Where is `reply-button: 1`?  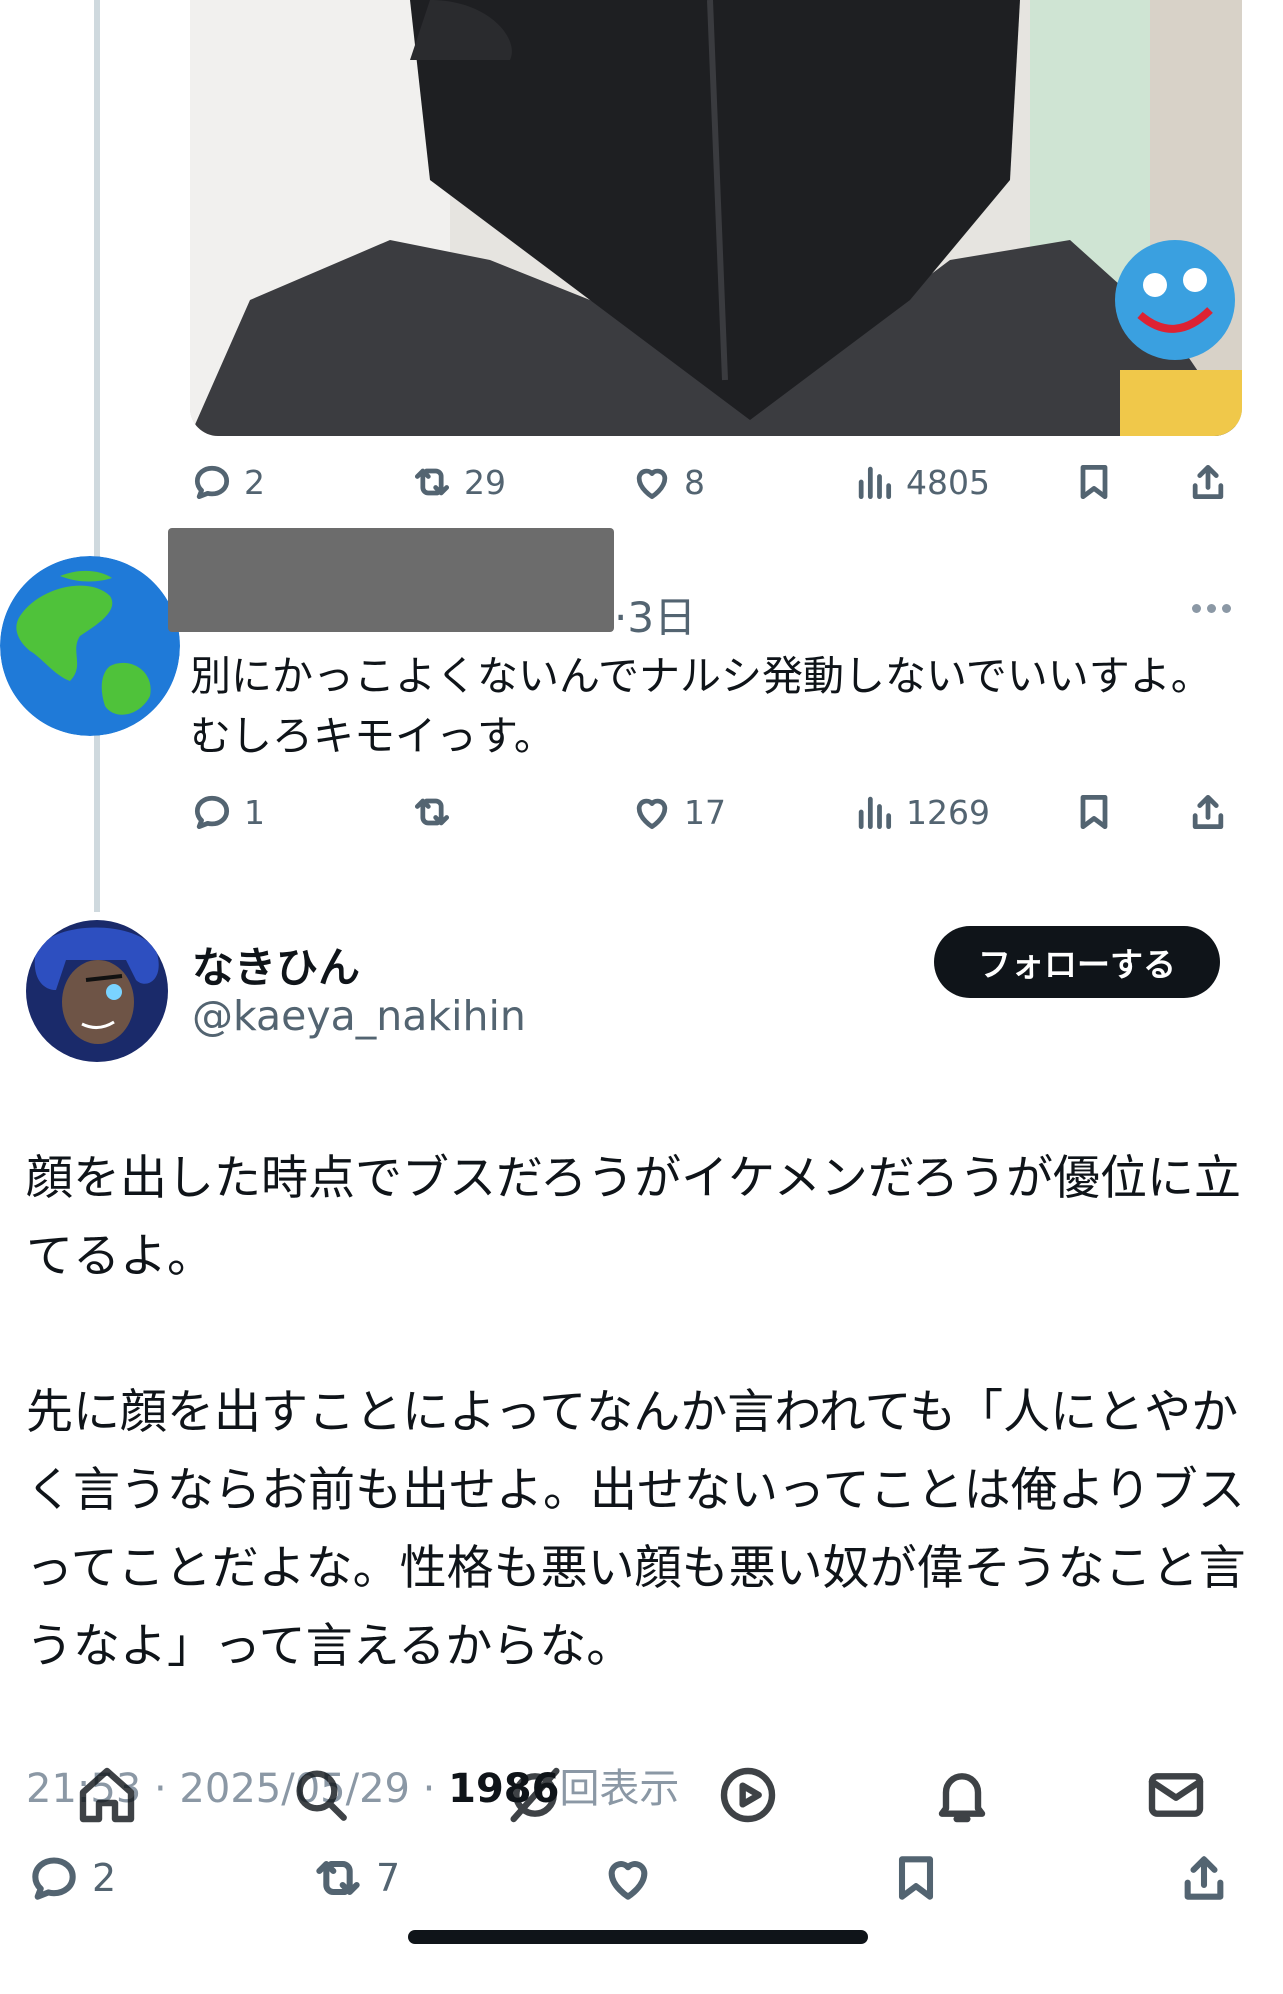 reply-button: 1 is located at coordinates (227, 812).